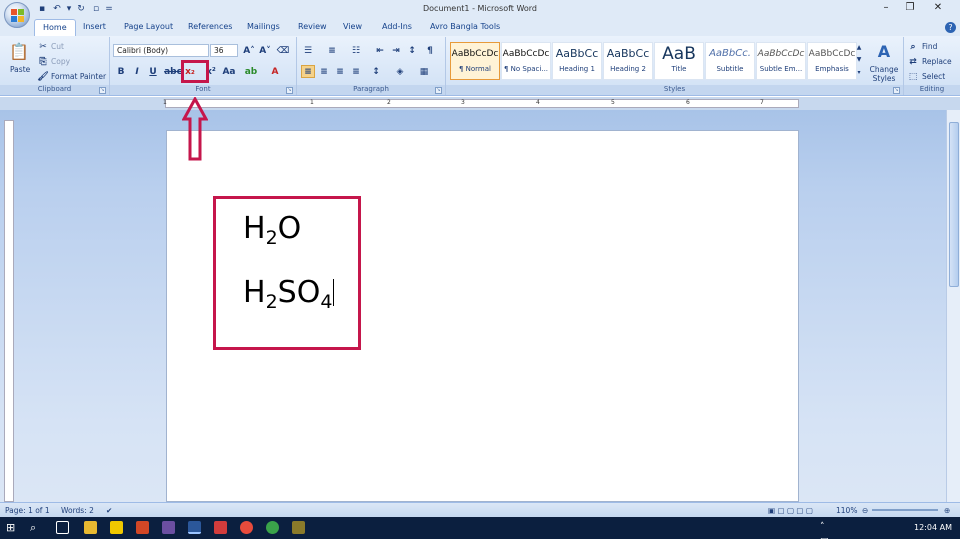 The width and height of the screenshot is (960, 539). Describe the element at coordinates (148, 26) in the screenshot. I see `tab-page-layout: Page Layout` at that location.